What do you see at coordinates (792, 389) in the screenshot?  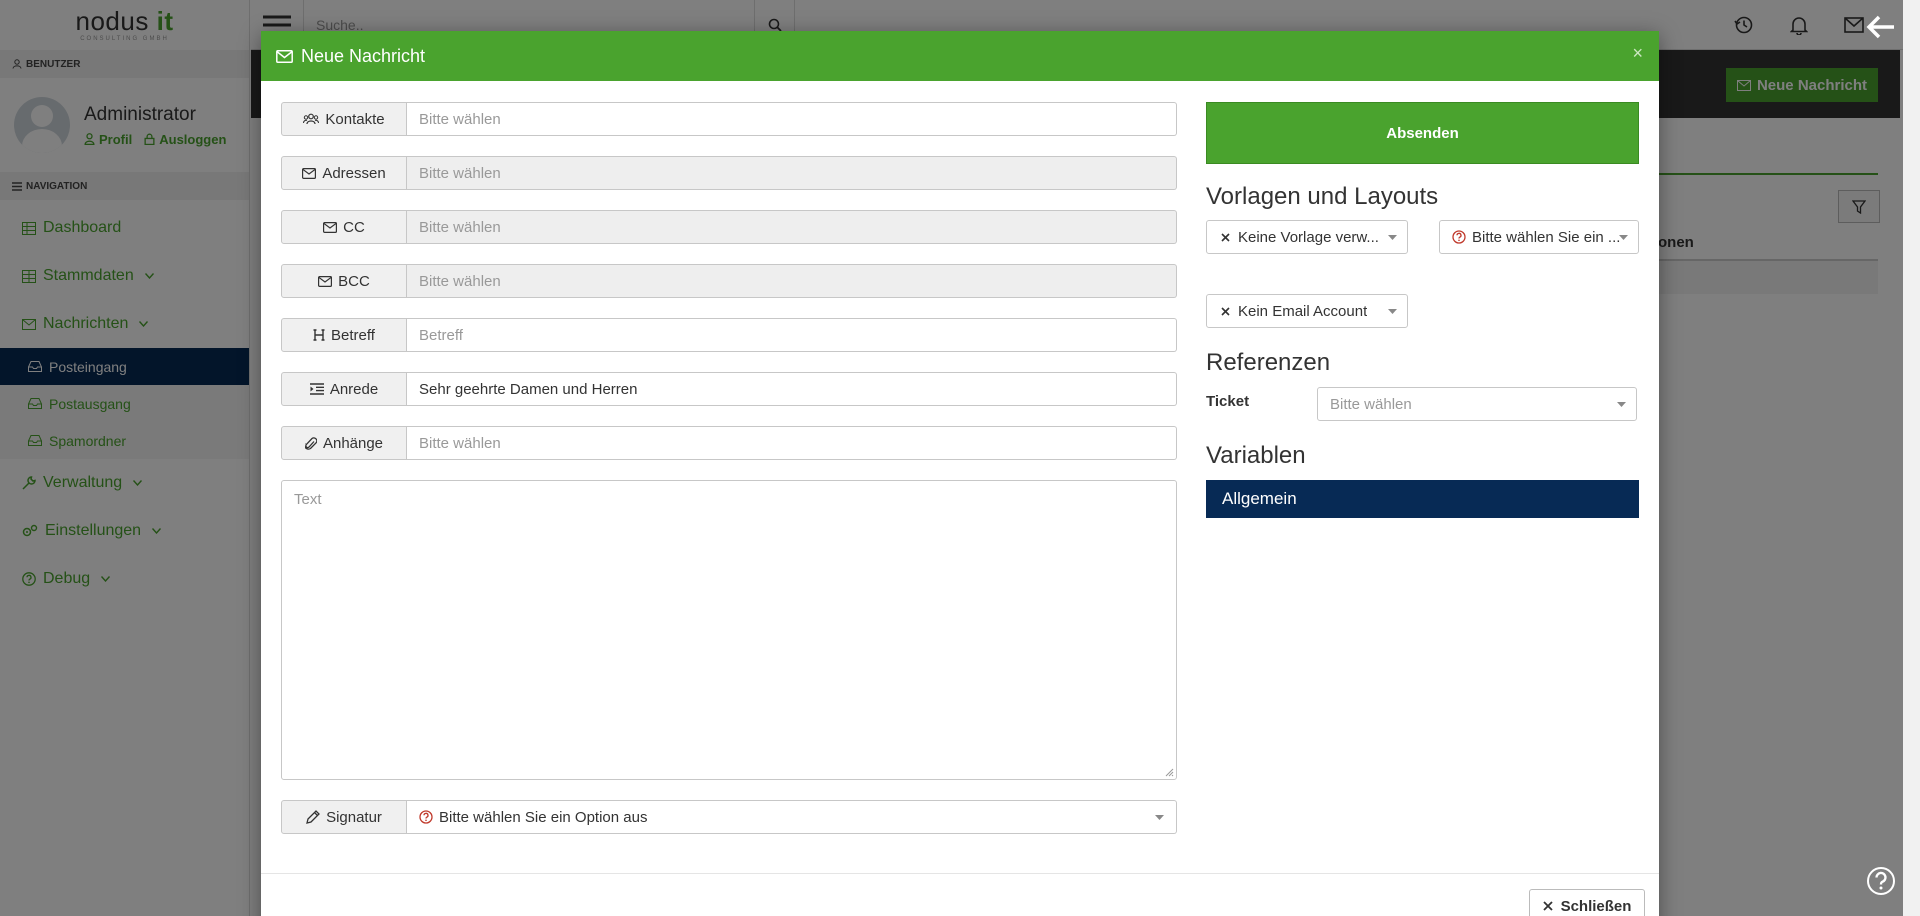 I see `anrede-input: Sehr geehrte Damen und Herren` at bounding box center [792, 389].